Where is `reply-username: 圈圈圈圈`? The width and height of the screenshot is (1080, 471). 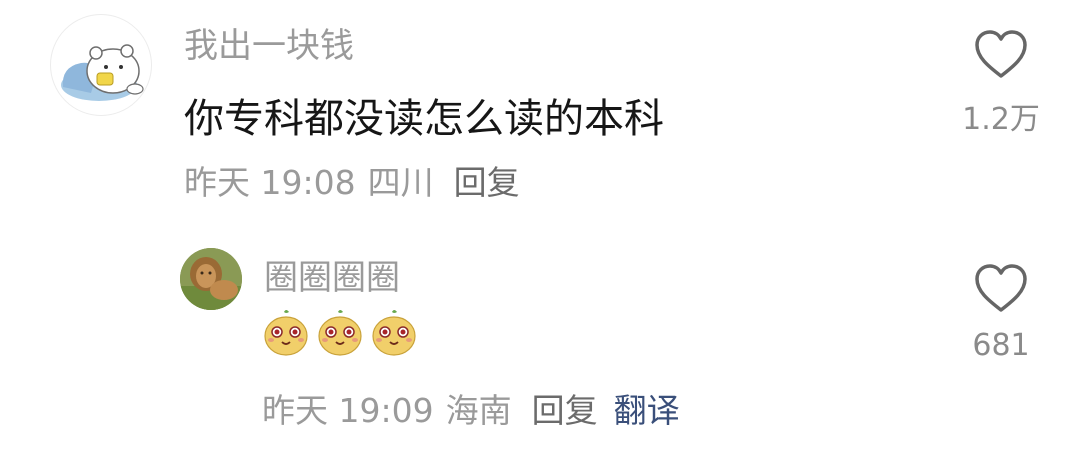 reply-username: 圈圈圈圈 is located at coordinates (332, 274).